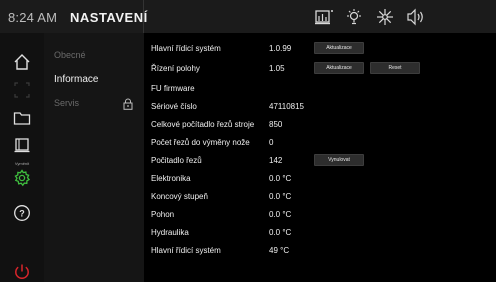 This screenshot has width=496, height=282. I want to click on help-icon: ?, so click(22, 213).